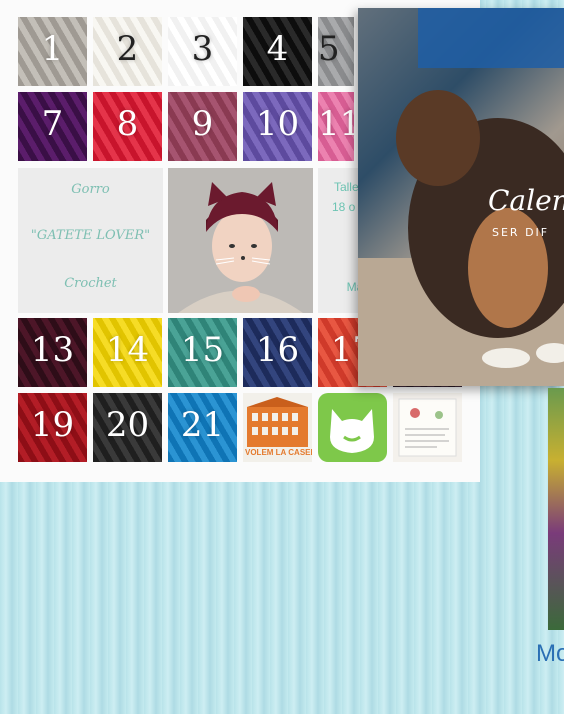 This screenshot has height=714, width=564. I want to click on yarn-swatch-13: 13, so click(52, 352).